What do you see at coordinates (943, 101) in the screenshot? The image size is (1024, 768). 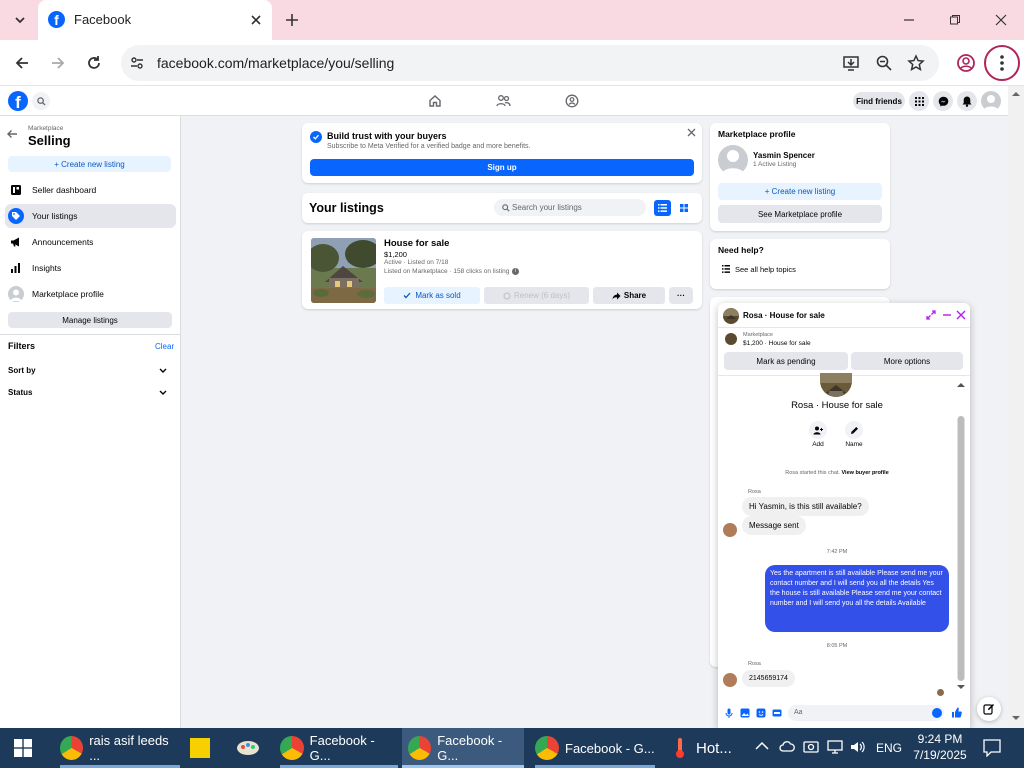 I see `messenger-icon` at bounding box center [943, 101].